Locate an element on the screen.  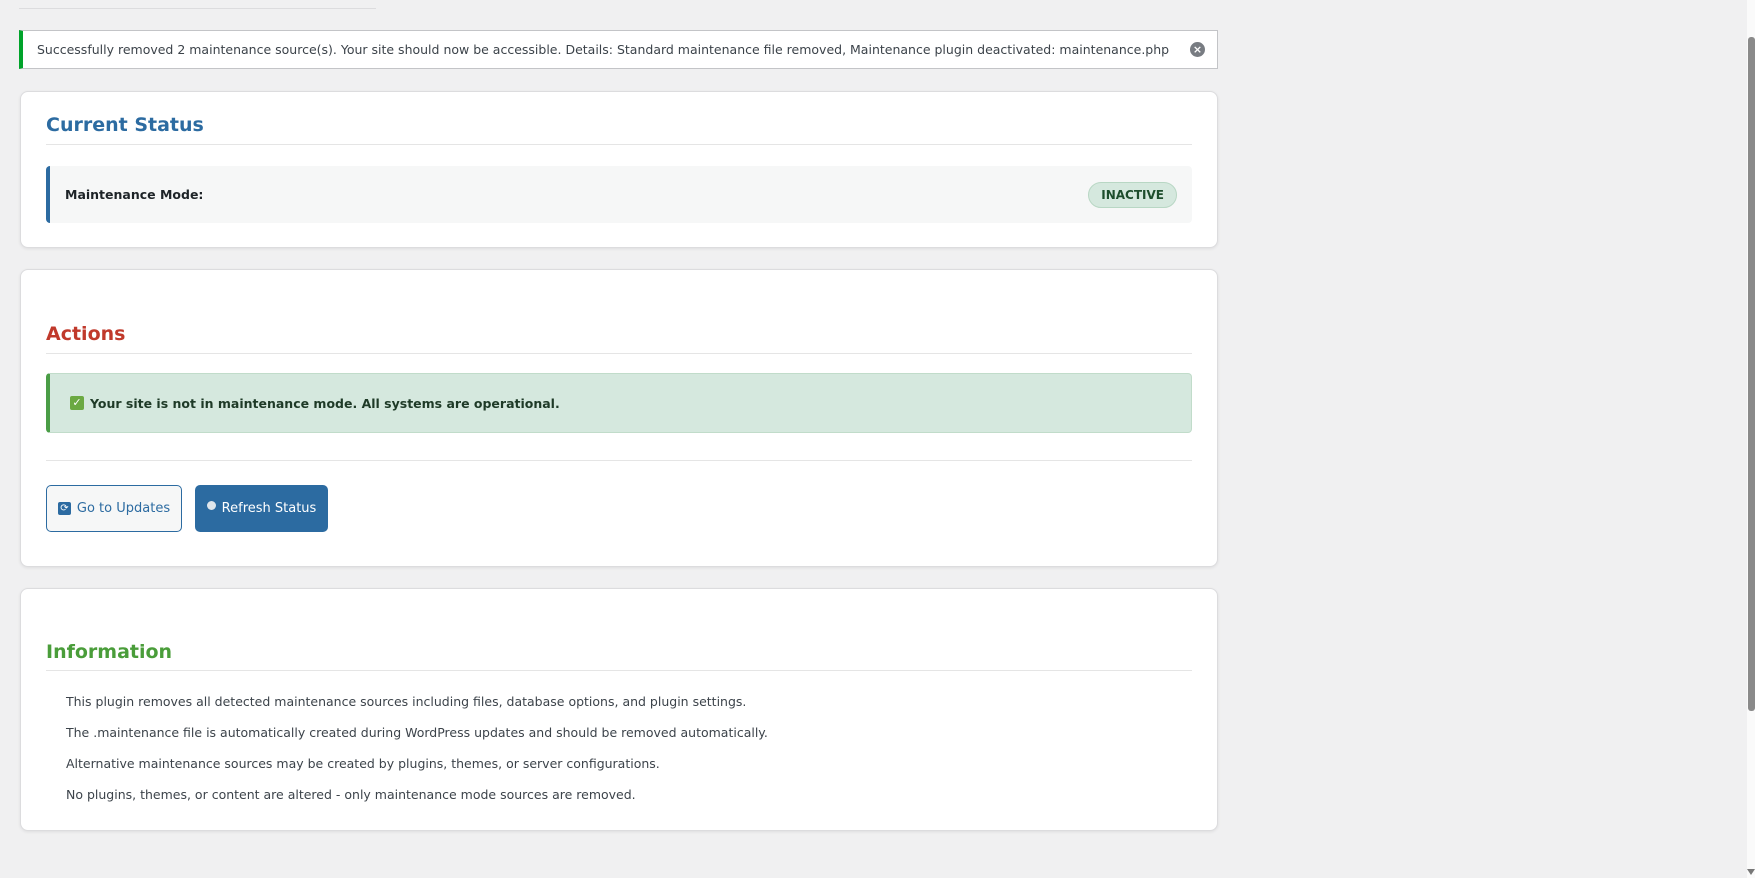
refresh-status-button: Refresh Status is located at coordinates (261, 508).